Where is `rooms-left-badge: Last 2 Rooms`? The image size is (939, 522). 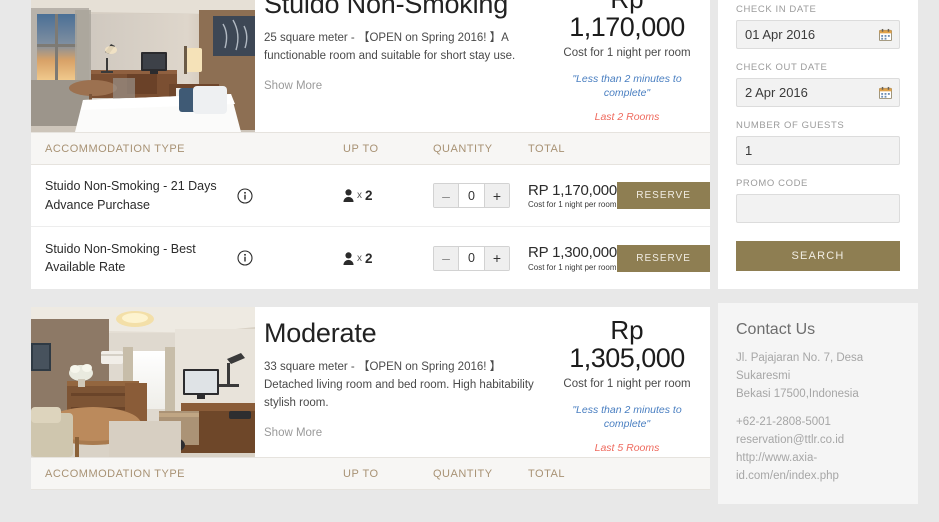
rooms-left-badge: Last 2 Rooms is located at coordinates (627, 117).